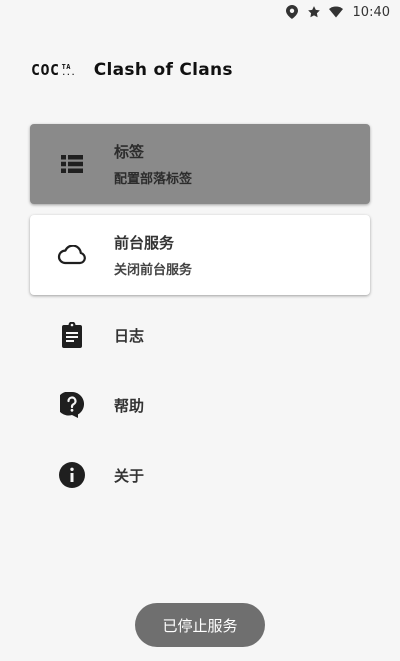 Image resolution: width=400 pixels, height=661 pixels. What do you see at coordinates (129, 475) in the screenshot?
I see `menu-item-title: 关于` at bounding box center [129, 475].